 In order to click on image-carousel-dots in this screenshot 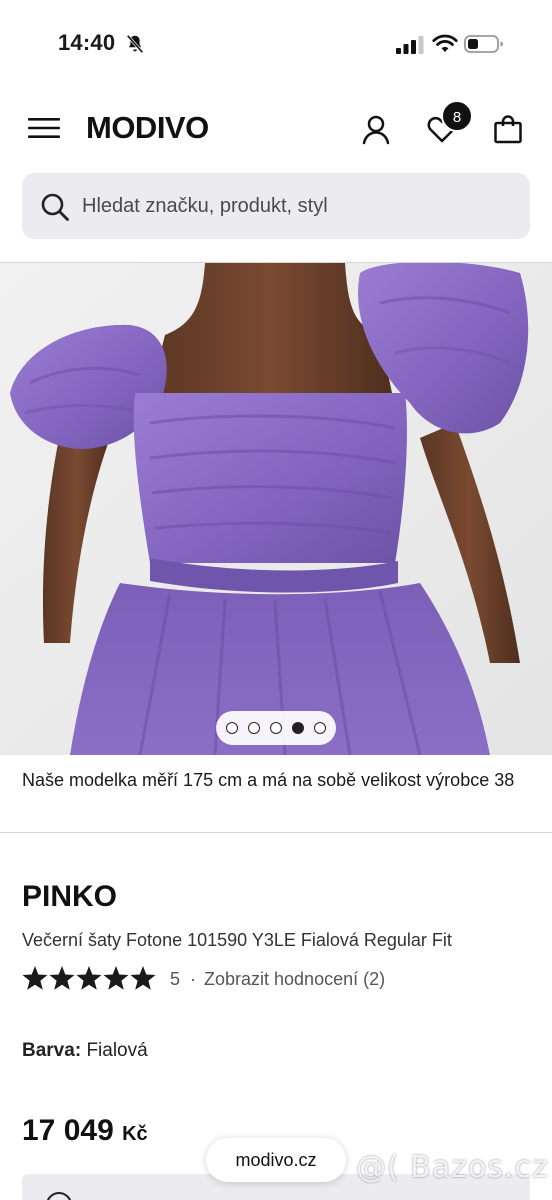, I will do `click(276, 728)`.